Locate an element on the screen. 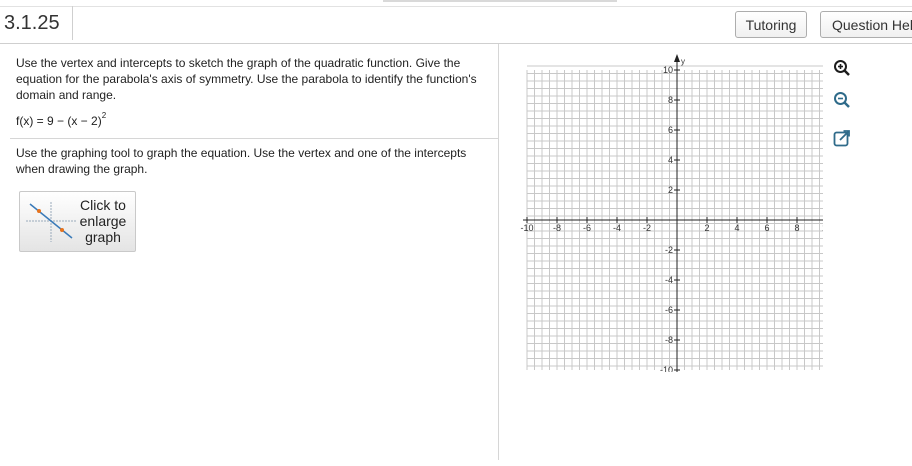  enlarge-graph-button: Click to enlarge graph is located at coordinates (77, 221).